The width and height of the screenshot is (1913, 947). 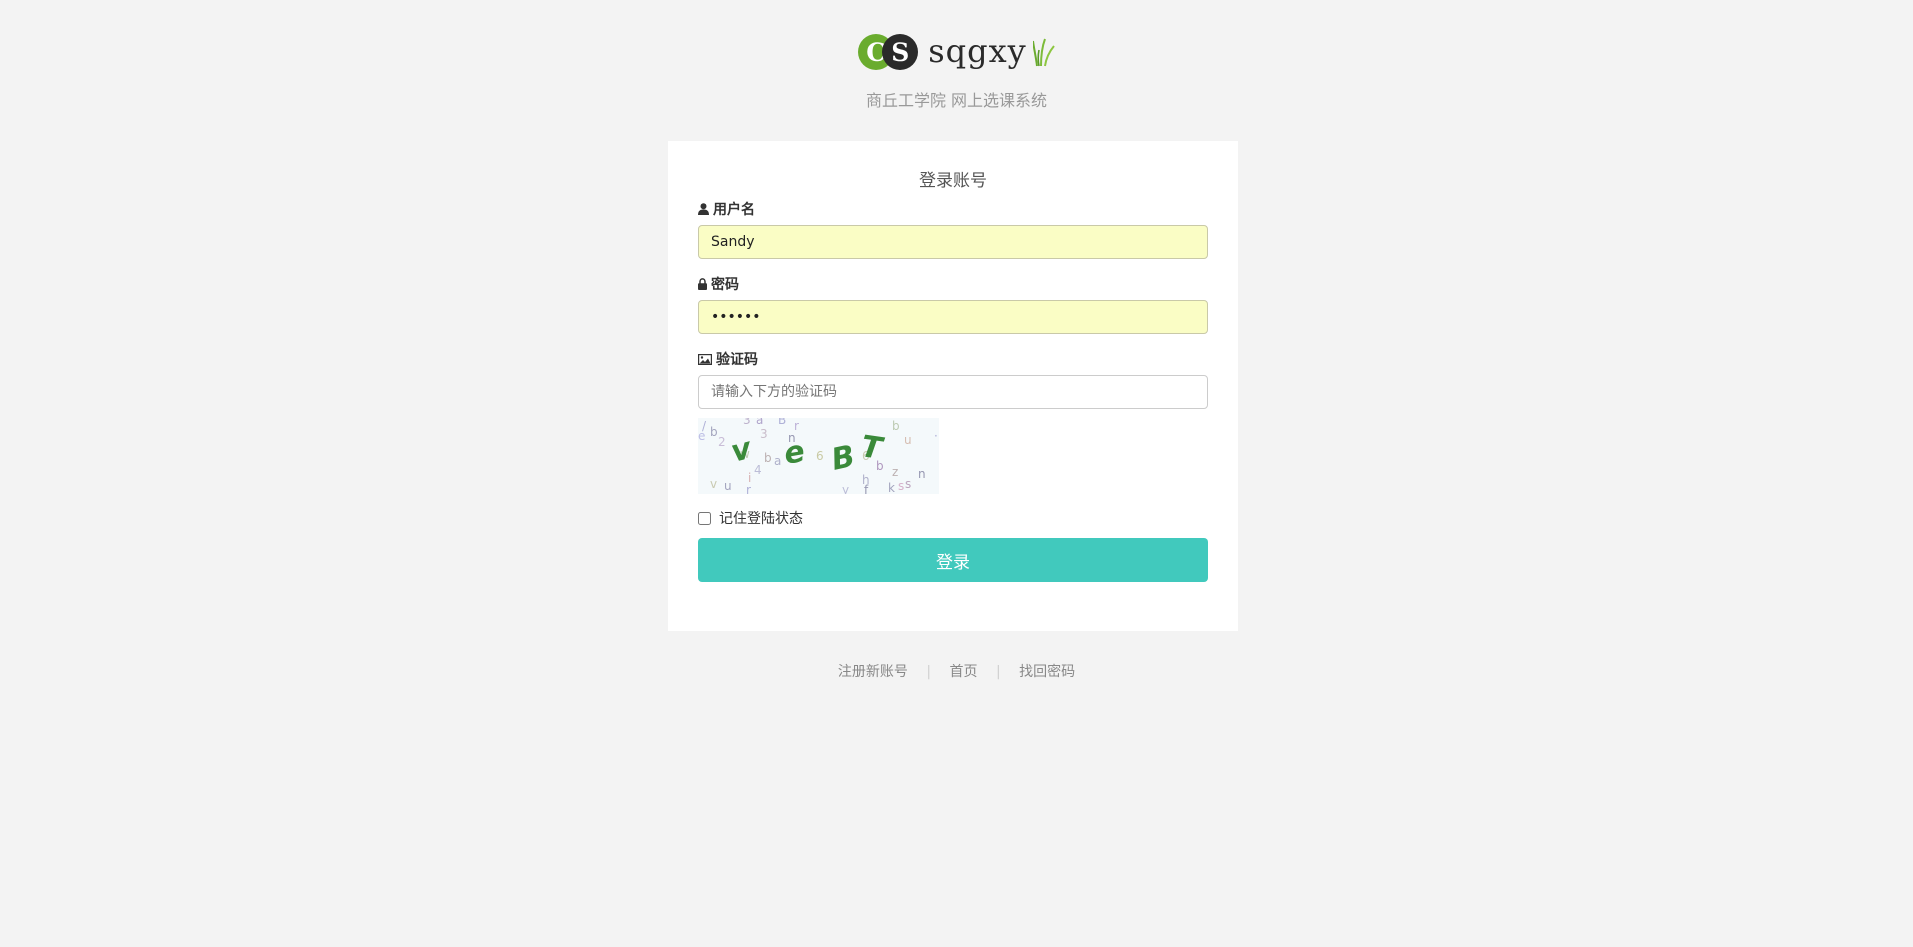 What do you see at coordinates (977, 51) in the screenshot?
I see `logo-text: sqgxy` at bounding box center [977, 51].